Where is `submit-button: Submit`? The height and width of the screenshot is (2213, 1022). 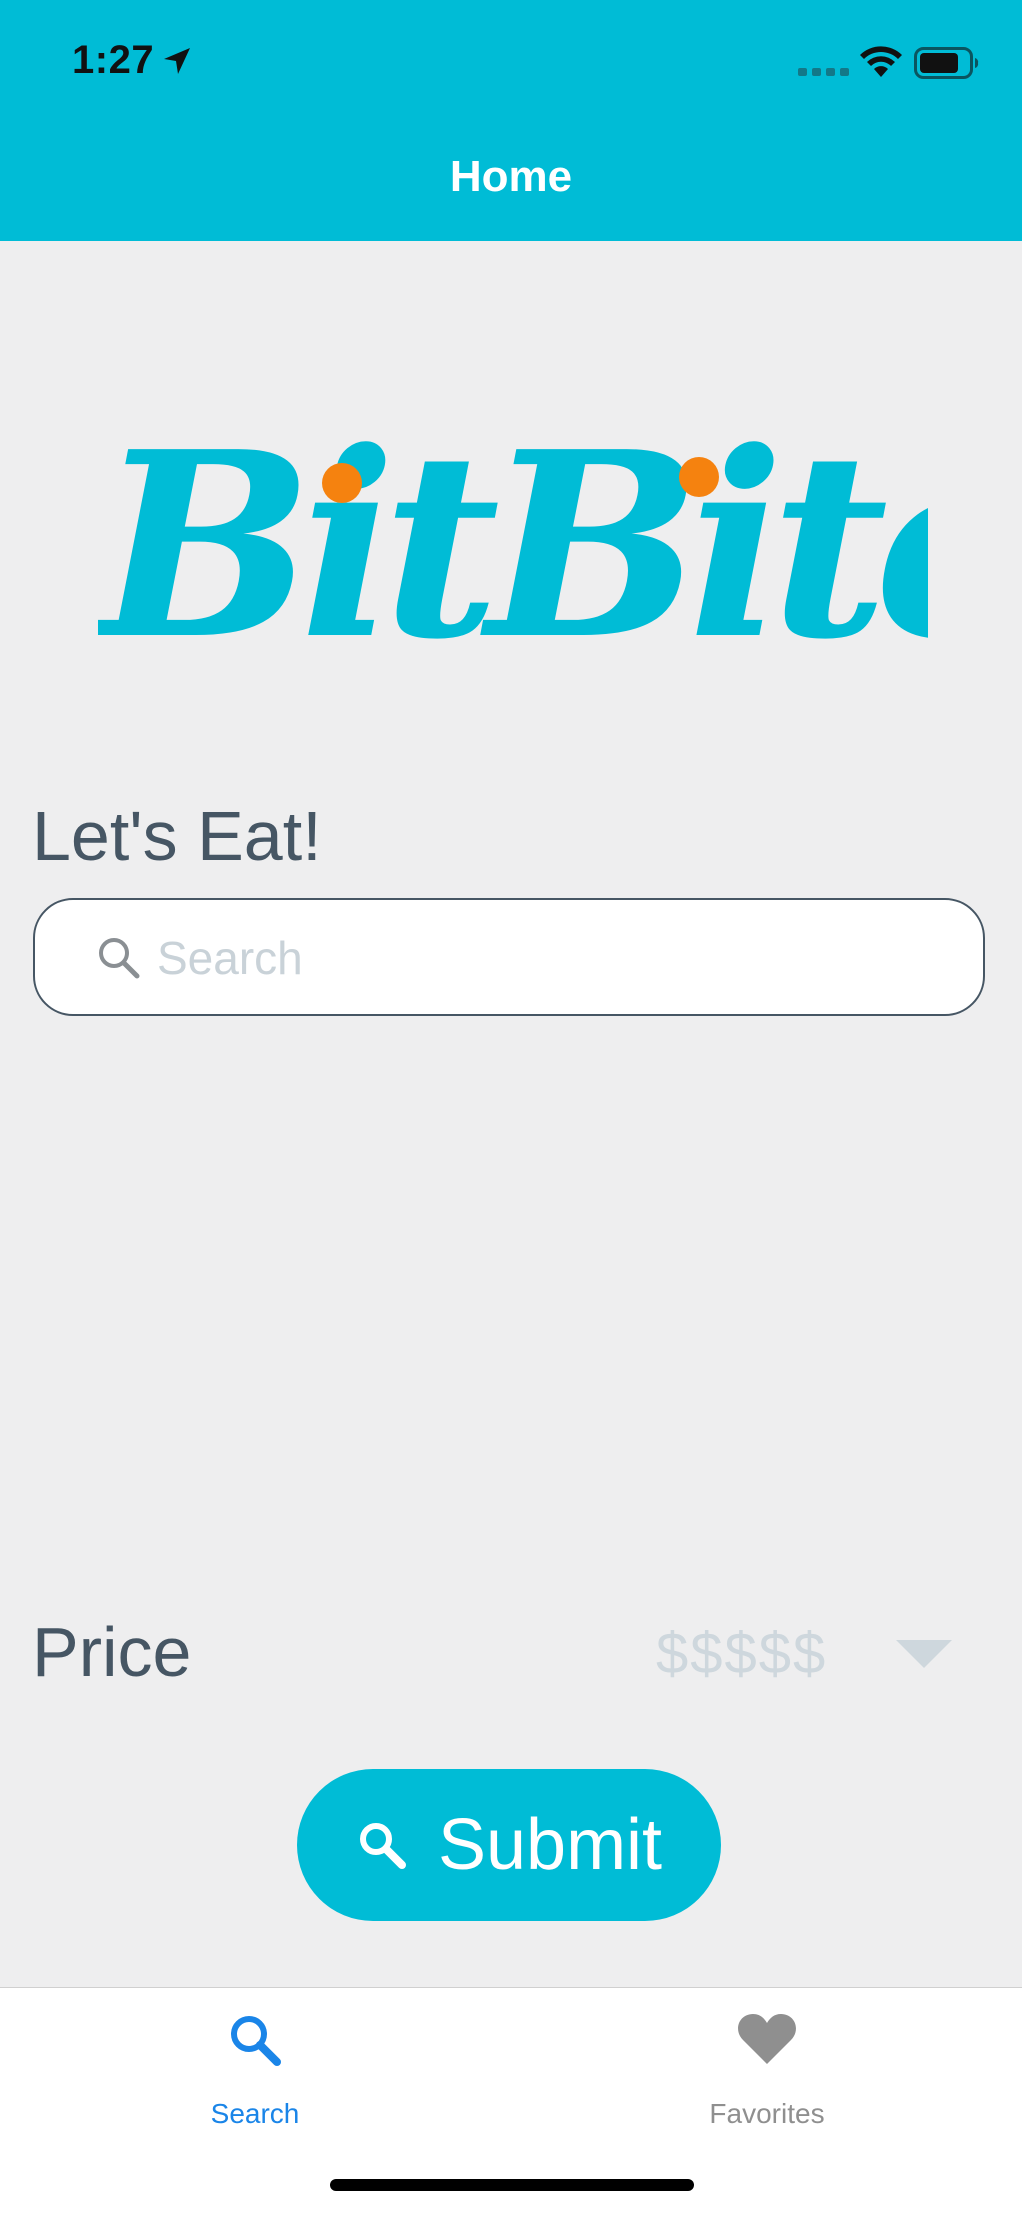
submit-button: Submit is located at coordinates (509, 1845).